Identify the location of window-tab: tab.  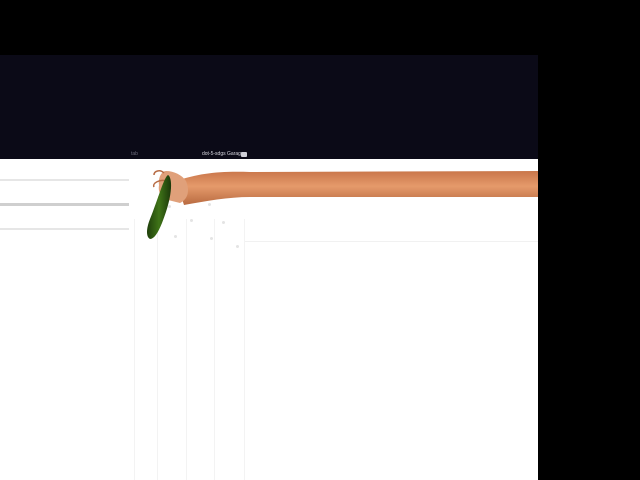
(134, 154).